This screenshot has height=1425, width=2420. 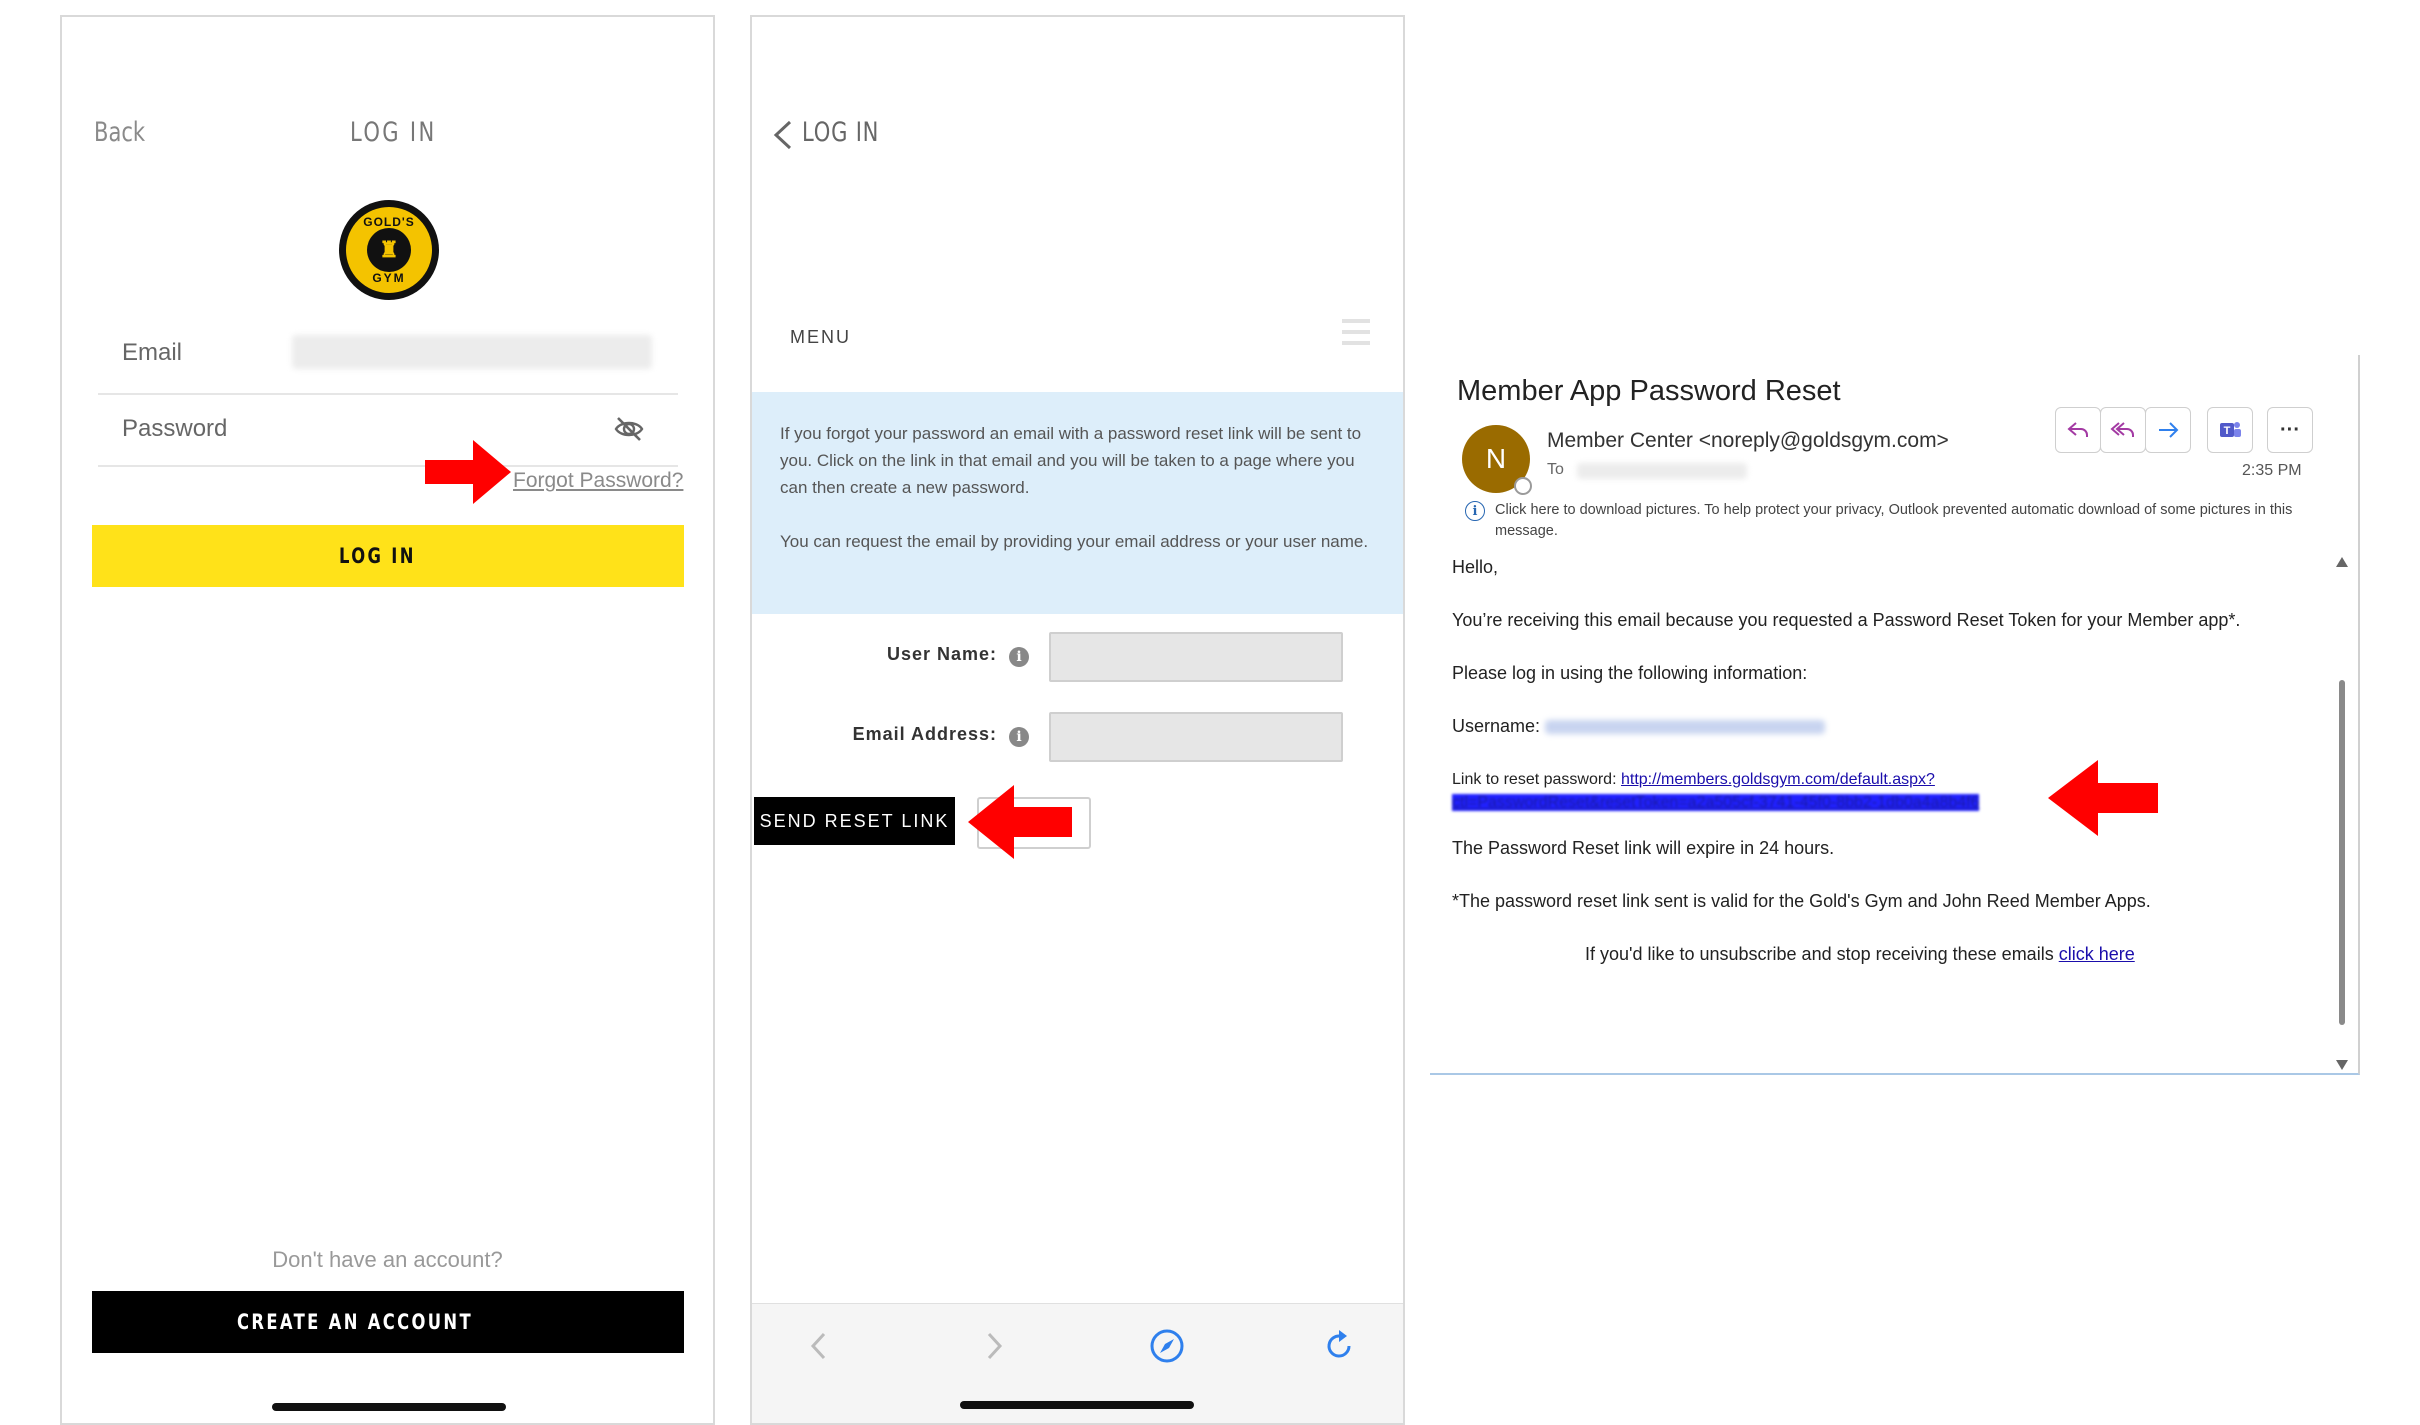 What do you see at coordinates (175, 428) in the screenshot?
I see `password-label: Password` at bounding box center [175, 428].